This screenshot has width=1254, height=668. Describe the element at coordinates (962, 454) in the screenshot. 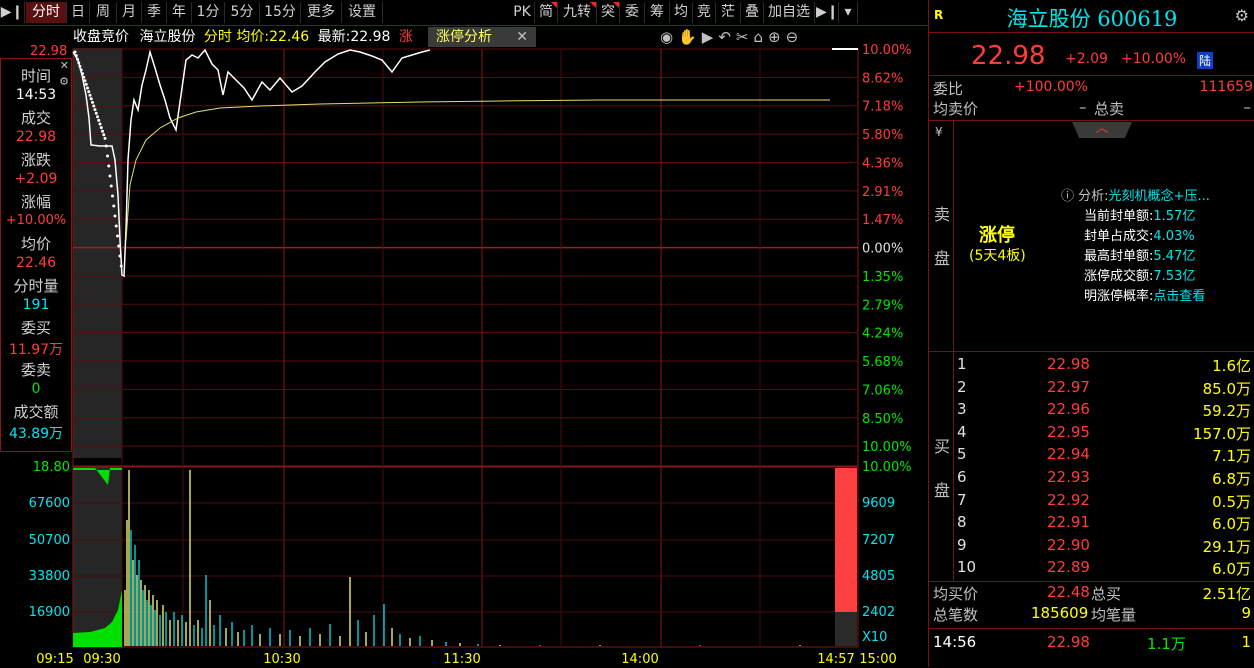

I see `bid-level: 5` at that location.